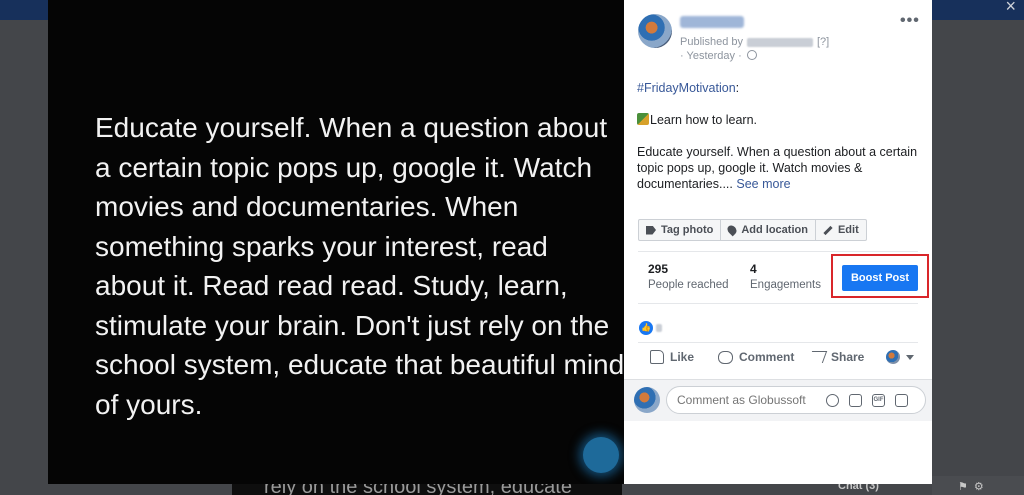 This screenshot has height=495, width=1024. I want to click on add-location-button: Add location, so click(768, 230).